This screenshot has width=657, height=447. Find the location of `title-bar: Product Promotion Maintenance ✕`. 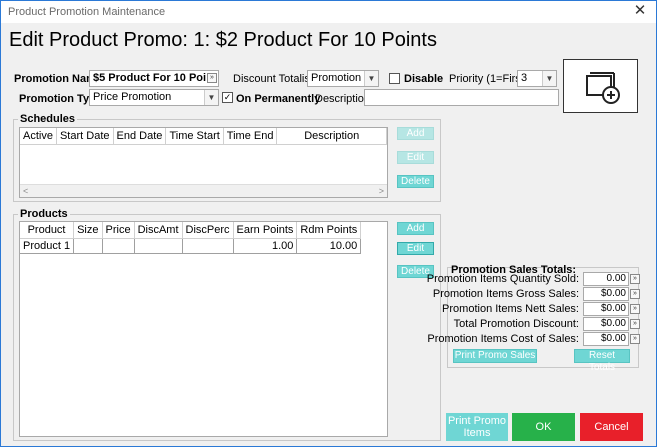

title-bar: Product Promotion Maintenance ✕ is located at coordinates (328, 12).